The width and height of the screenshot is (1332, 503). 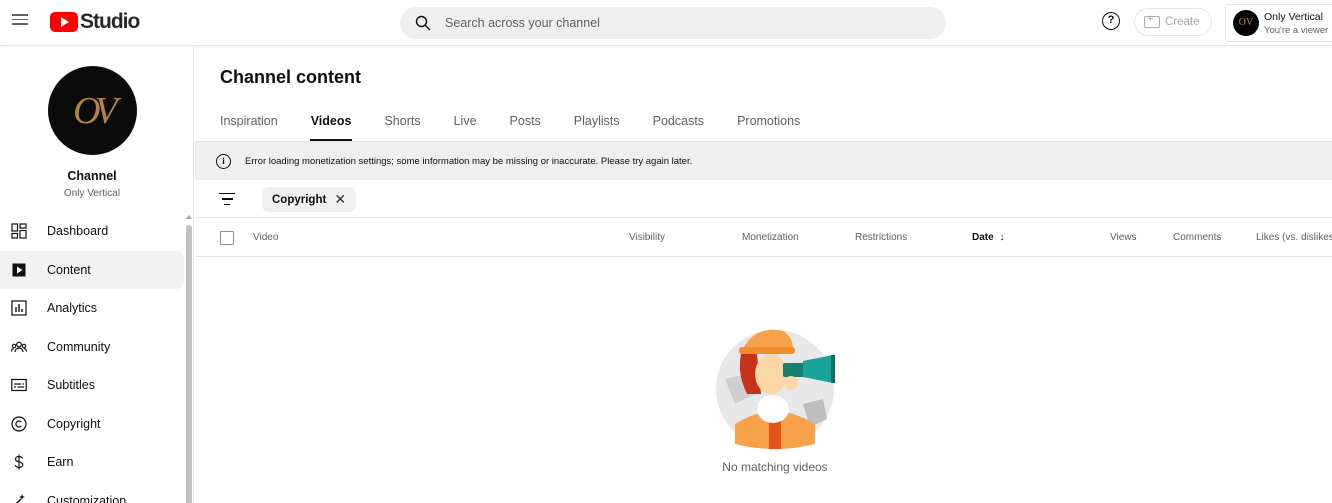 I want to click on channel-avatar: OV, so click(x=92, y=110).